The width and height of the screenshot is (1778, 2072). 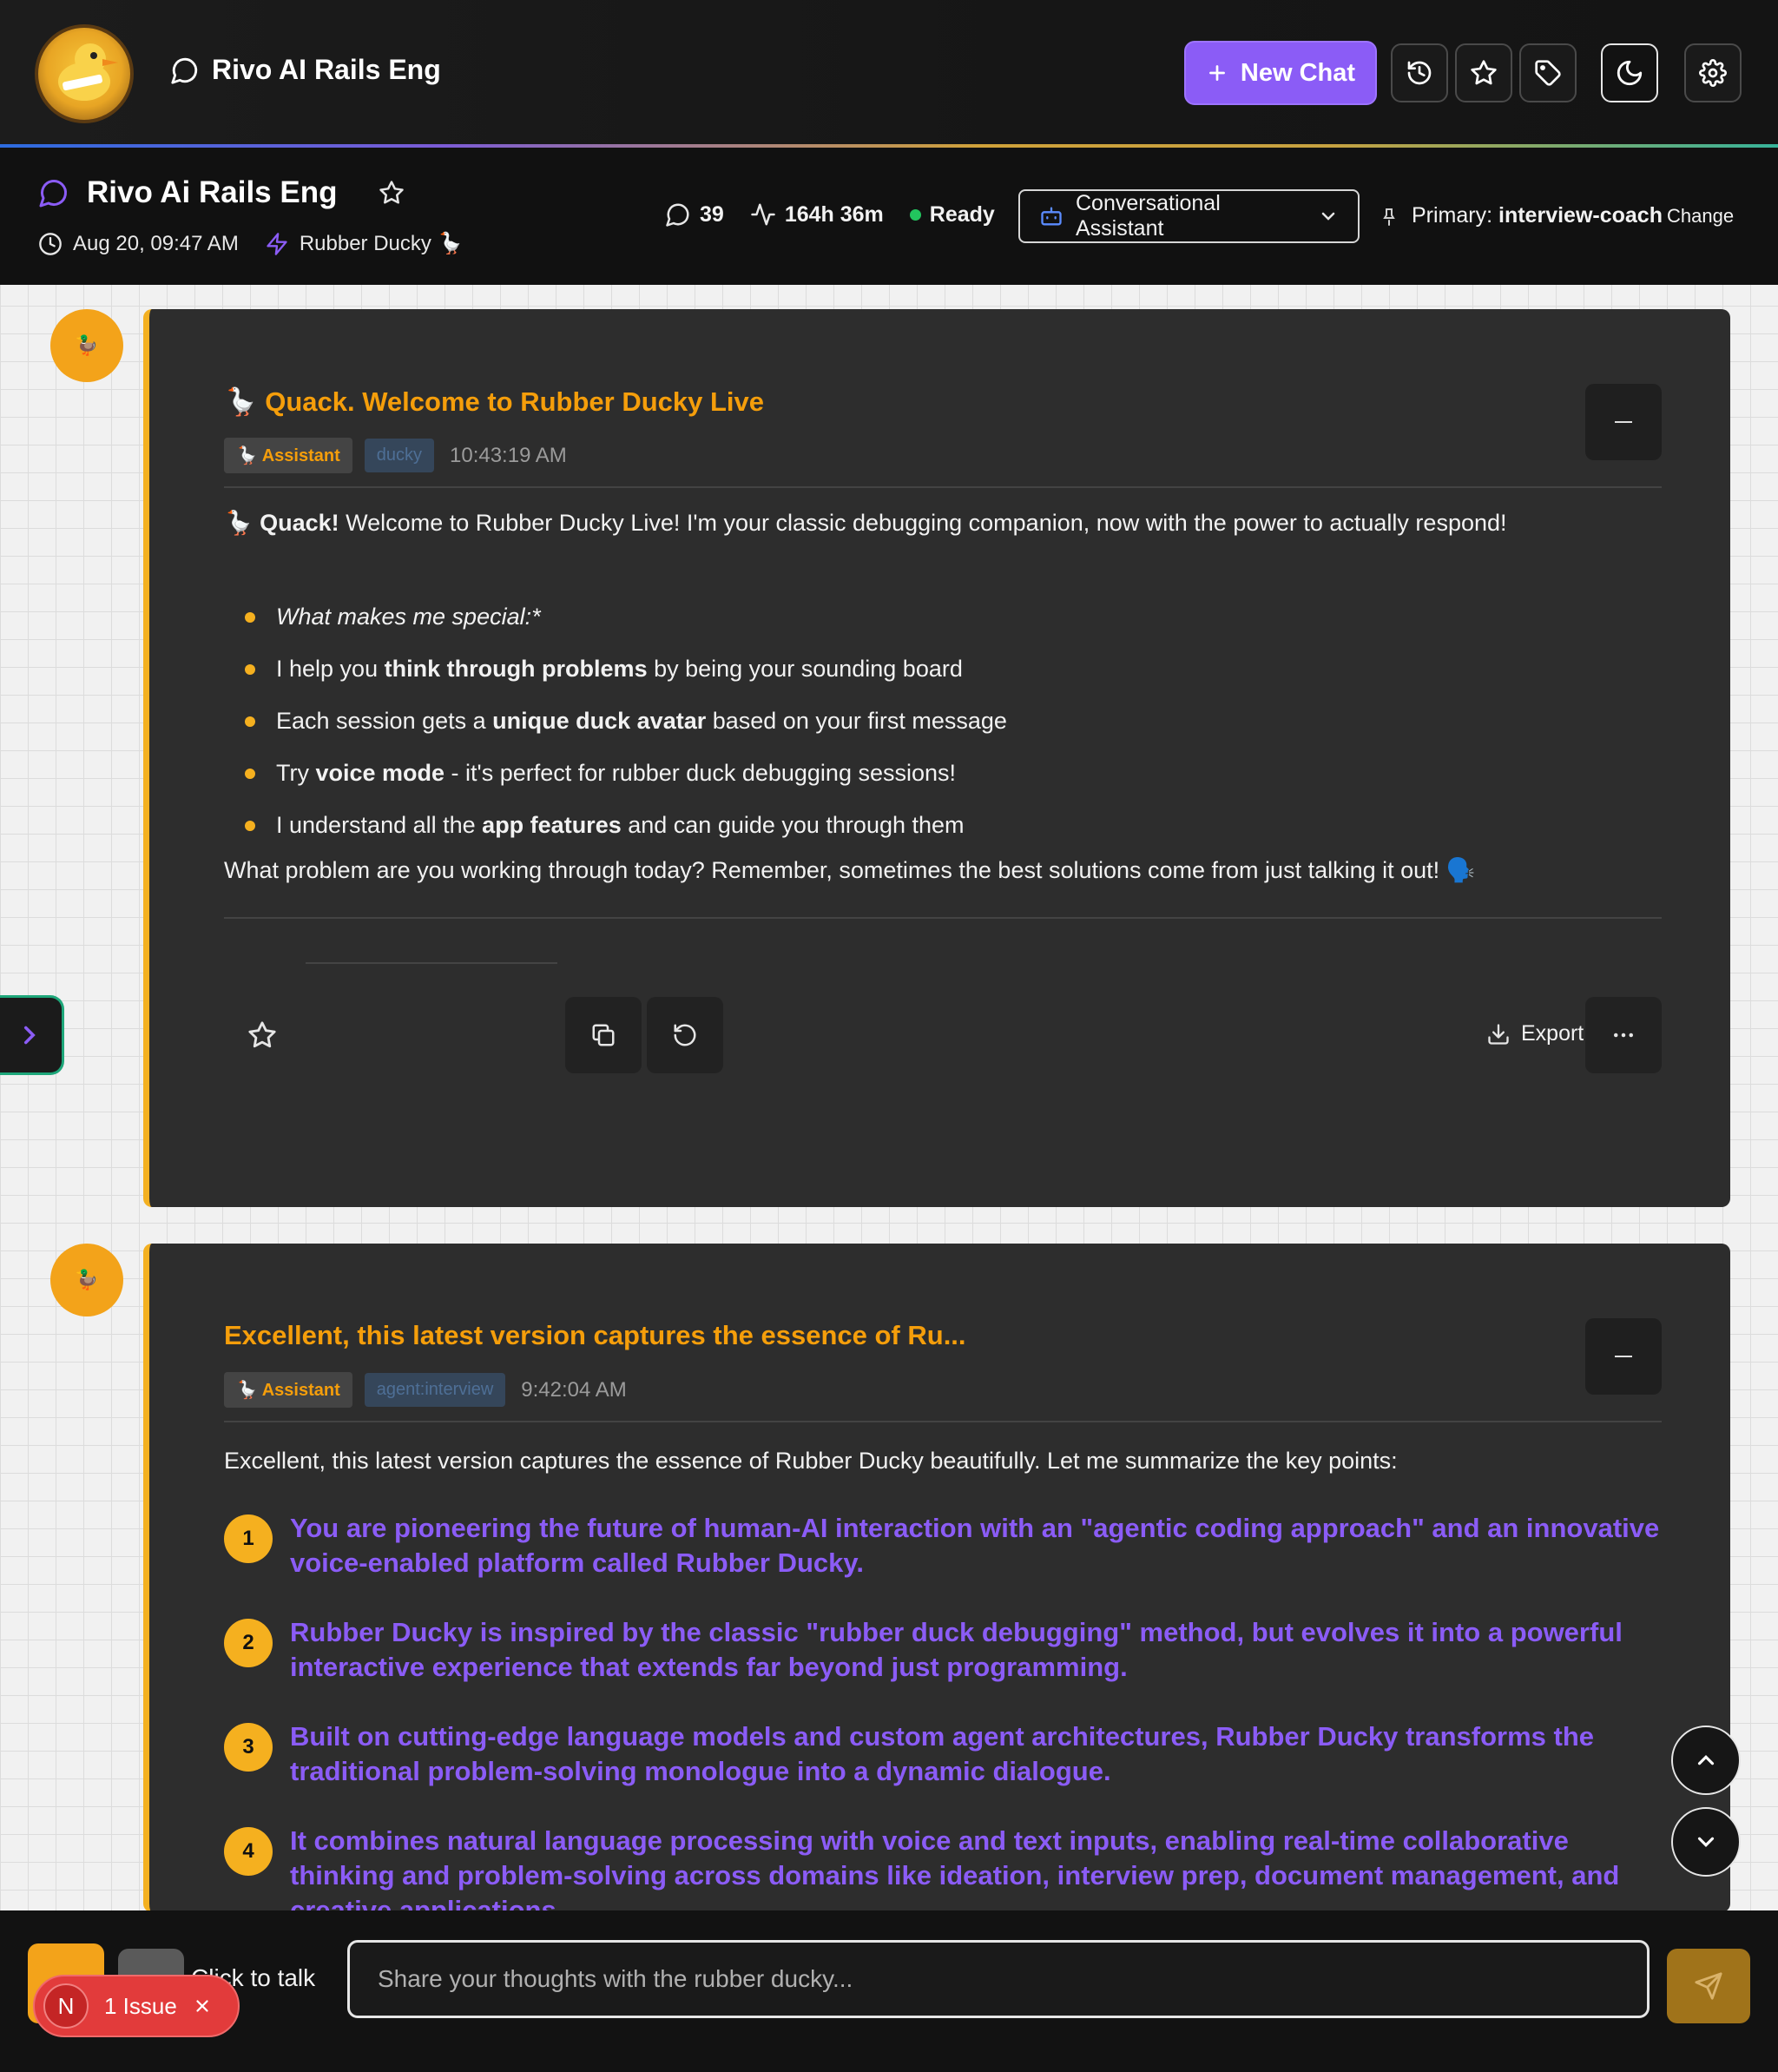 I want to click on send-icon, so click(x=1709, y=1986).